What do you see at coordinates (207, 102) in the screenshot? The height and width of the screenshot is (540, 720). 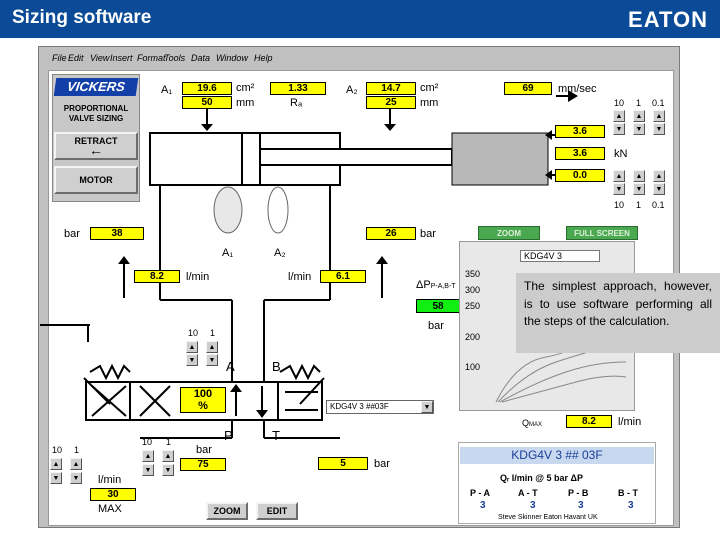 I see `bore-diameter-field: 50` at bounding box center [207, 102].